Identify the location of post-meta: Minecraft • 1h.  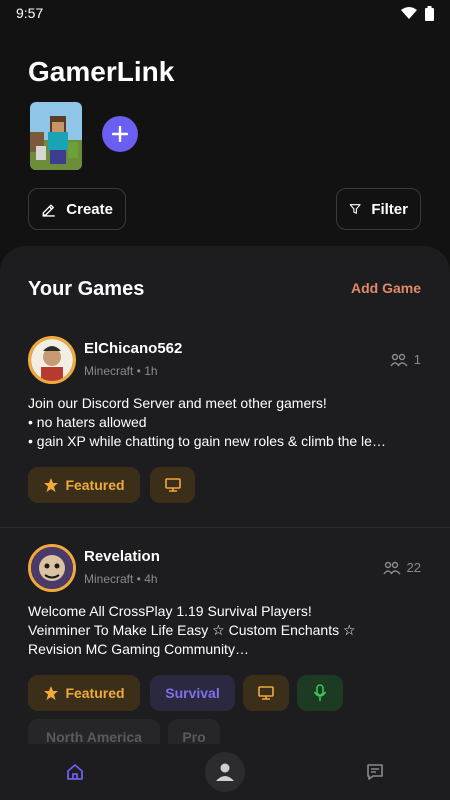
(121, 371).